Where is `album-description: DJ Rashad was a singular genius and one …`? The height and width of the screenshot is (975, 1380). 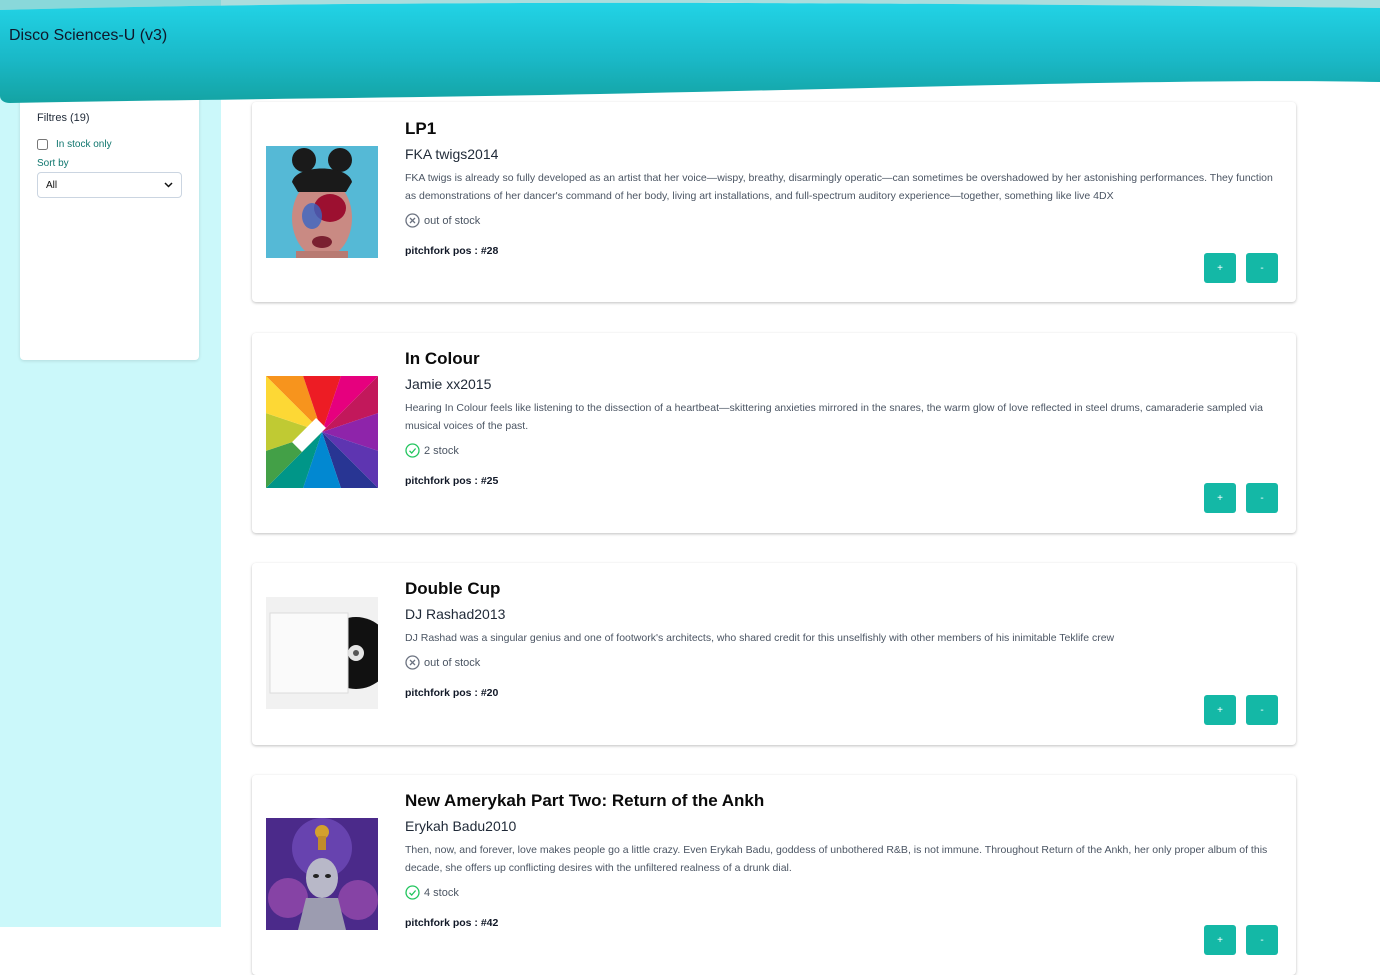
album-description: DJ Rashad was a singular genius and one … is located at coordinates (760, 638).